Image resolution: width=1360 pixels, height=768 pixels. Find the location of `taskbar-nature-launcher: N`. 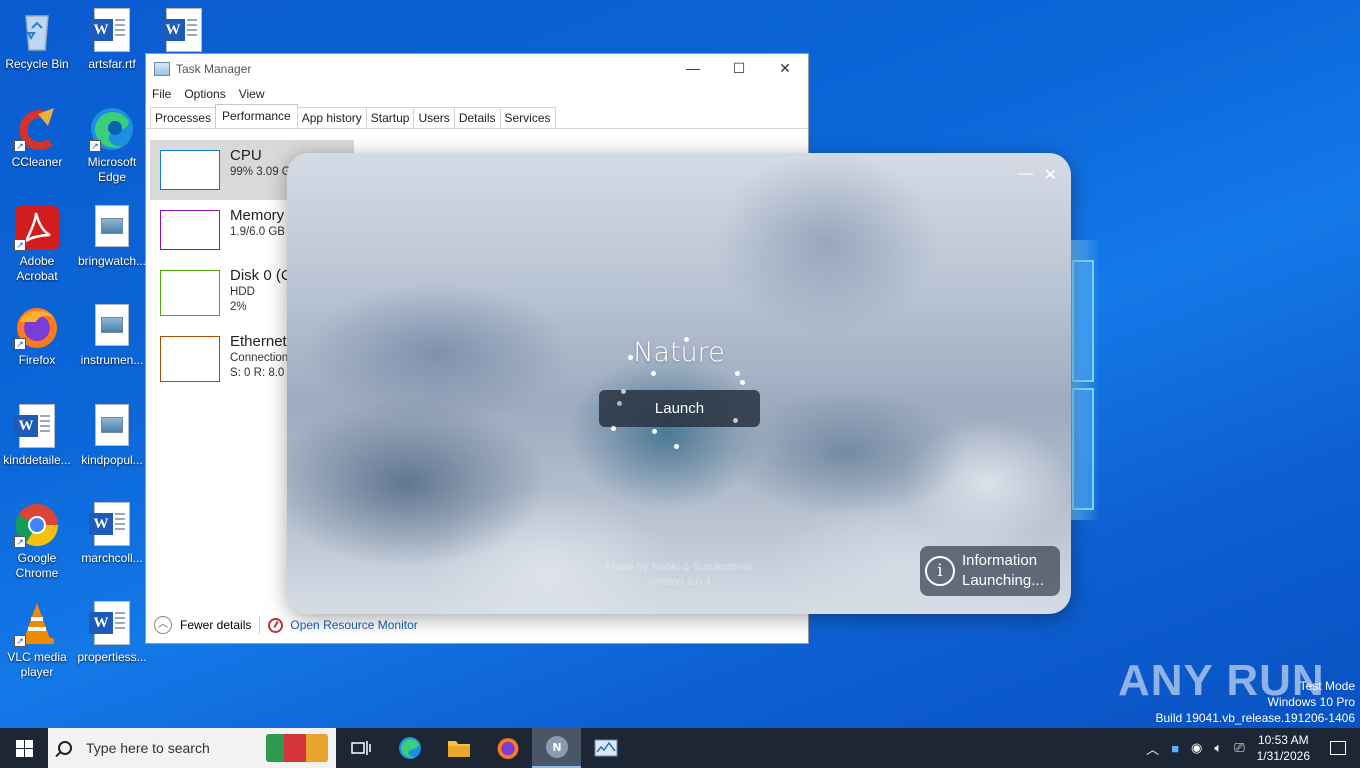

taskbar-nature-launcher: N is located at coordinates (556, 748).